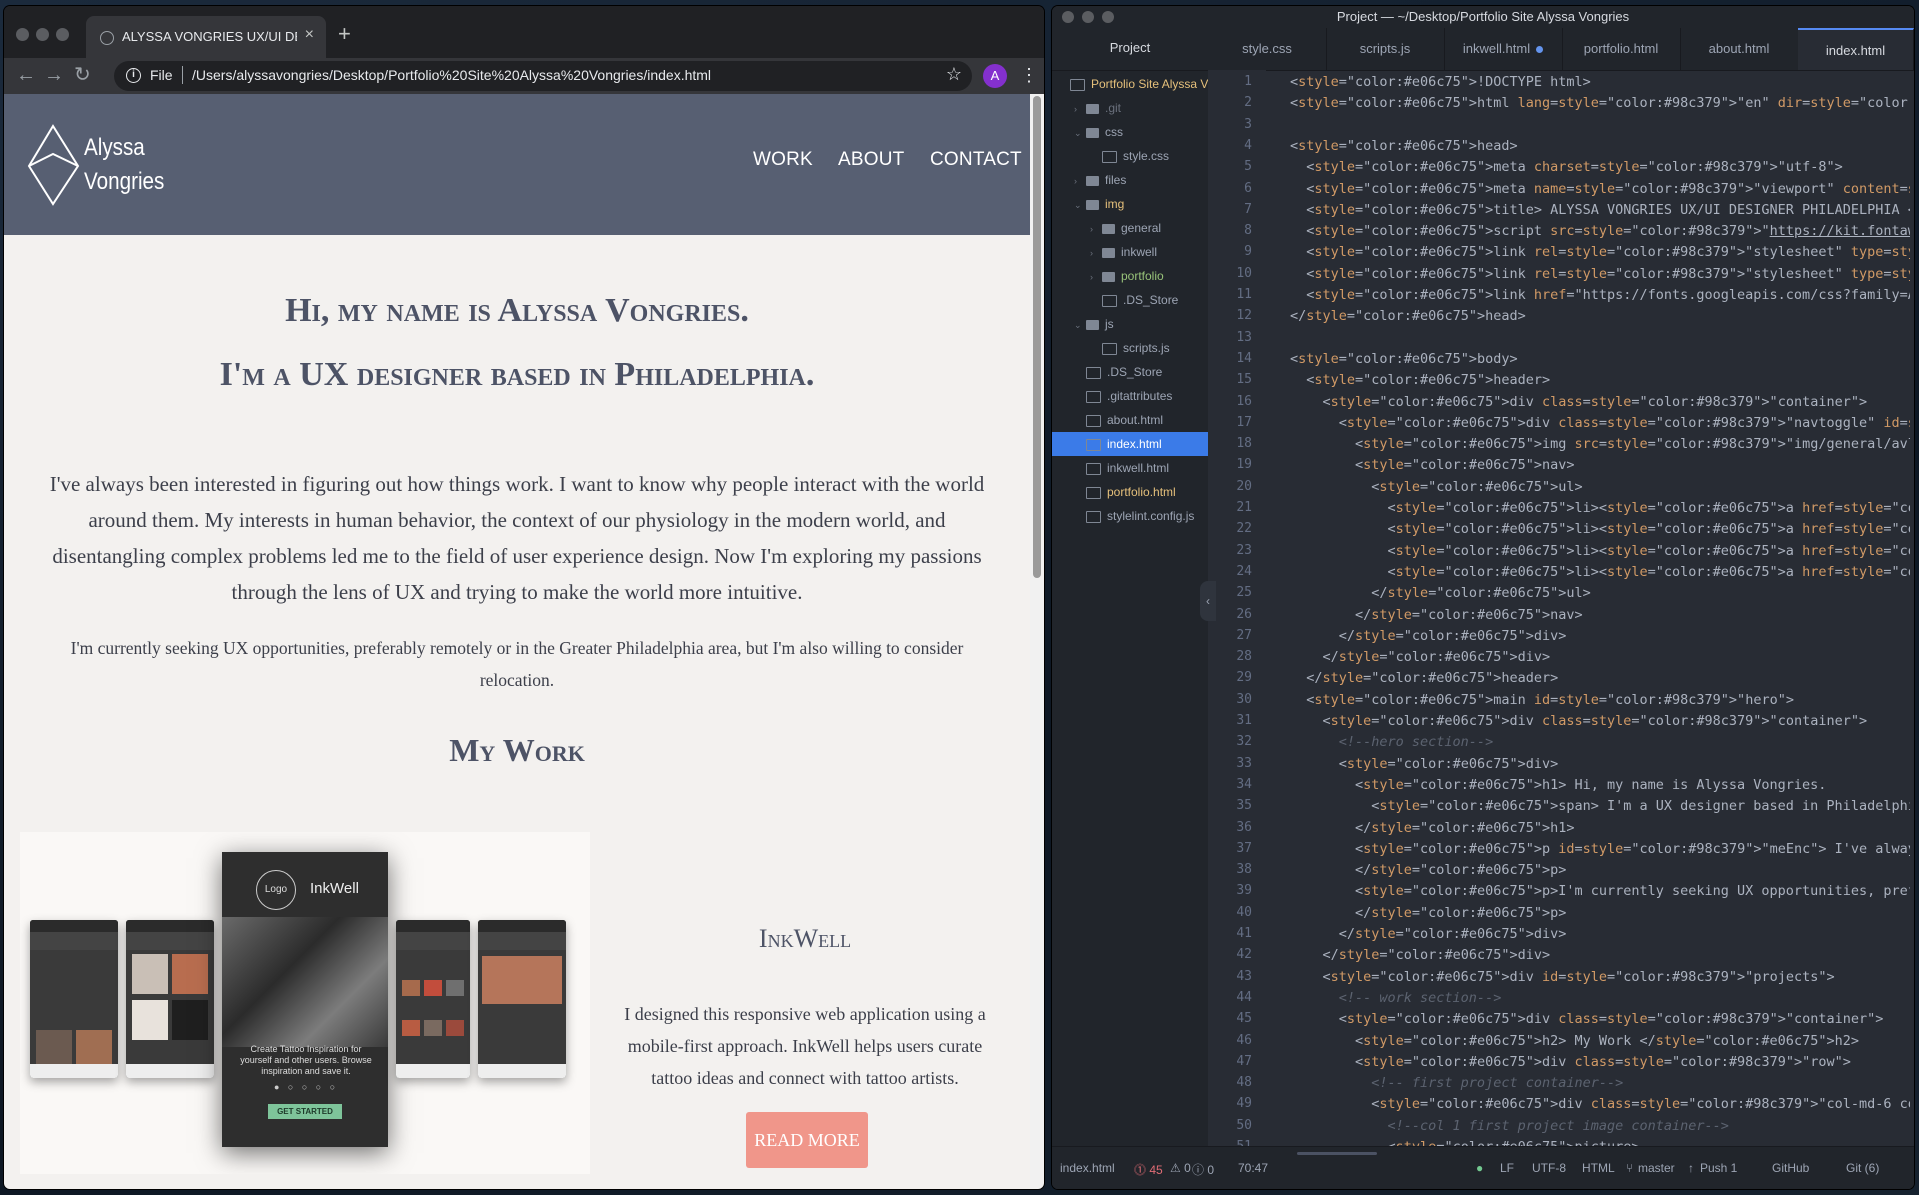 The height and width of the screenshot is (1195, 1919). What do you see at coordinates (309, 35) in the screenshot?
I see `close-tab-icon: ×` at bounding box center [309, 35].